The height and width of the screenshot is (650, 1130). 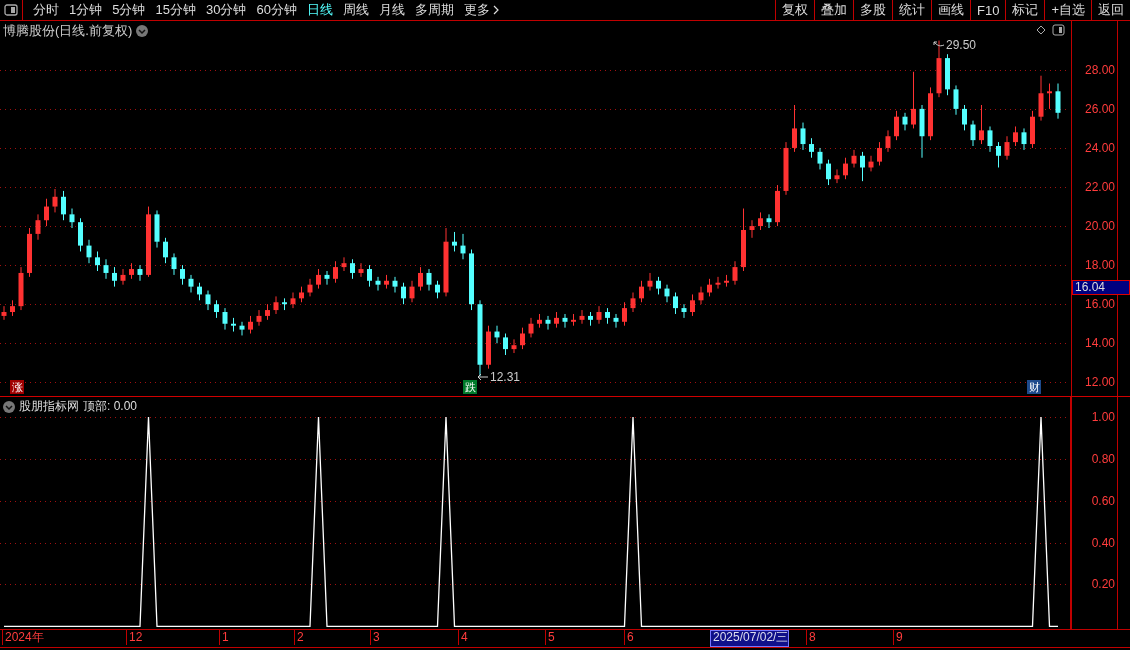 What do you see at coordinates (226, 10) in the screenshot?
I see `period-tab: 30分钟` at bounding box center [226, 10].